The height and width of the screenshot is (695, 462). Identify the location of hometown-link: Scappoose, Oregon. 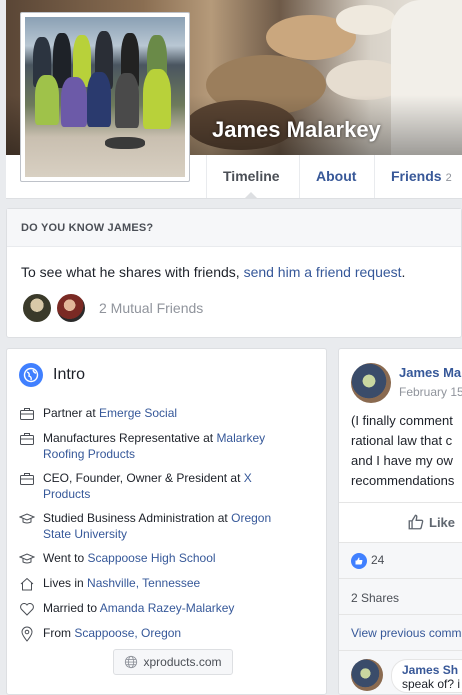
(127, 633).